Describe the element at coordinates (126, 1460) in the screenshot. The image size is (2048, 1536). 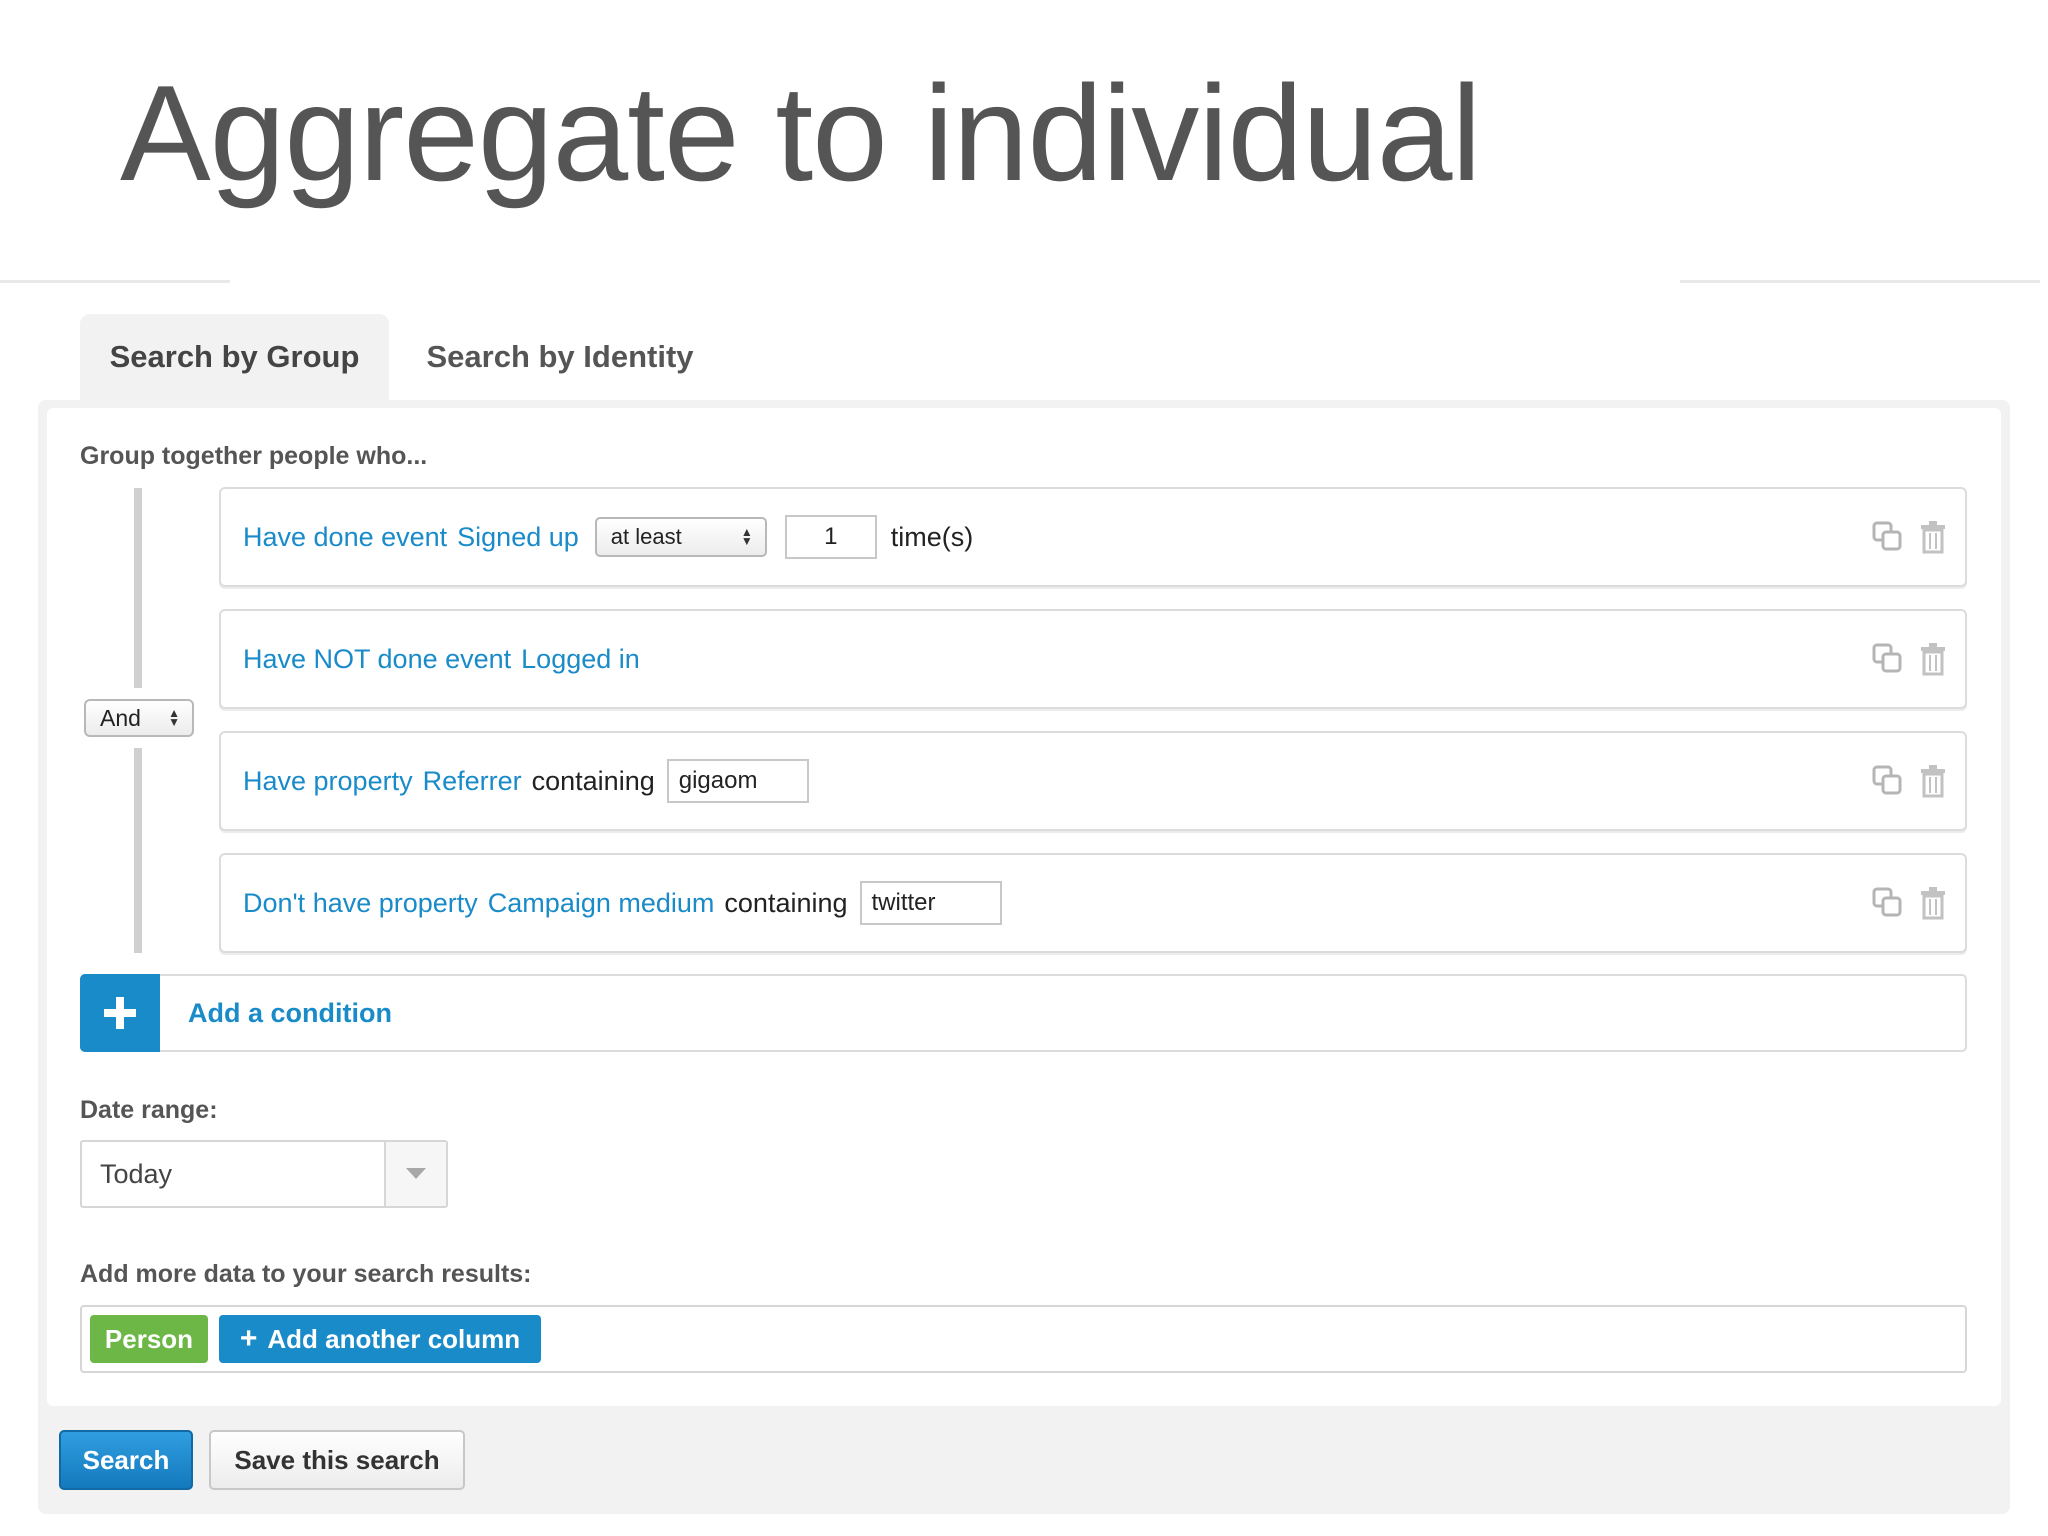
I see `search-button: Search` at that location.